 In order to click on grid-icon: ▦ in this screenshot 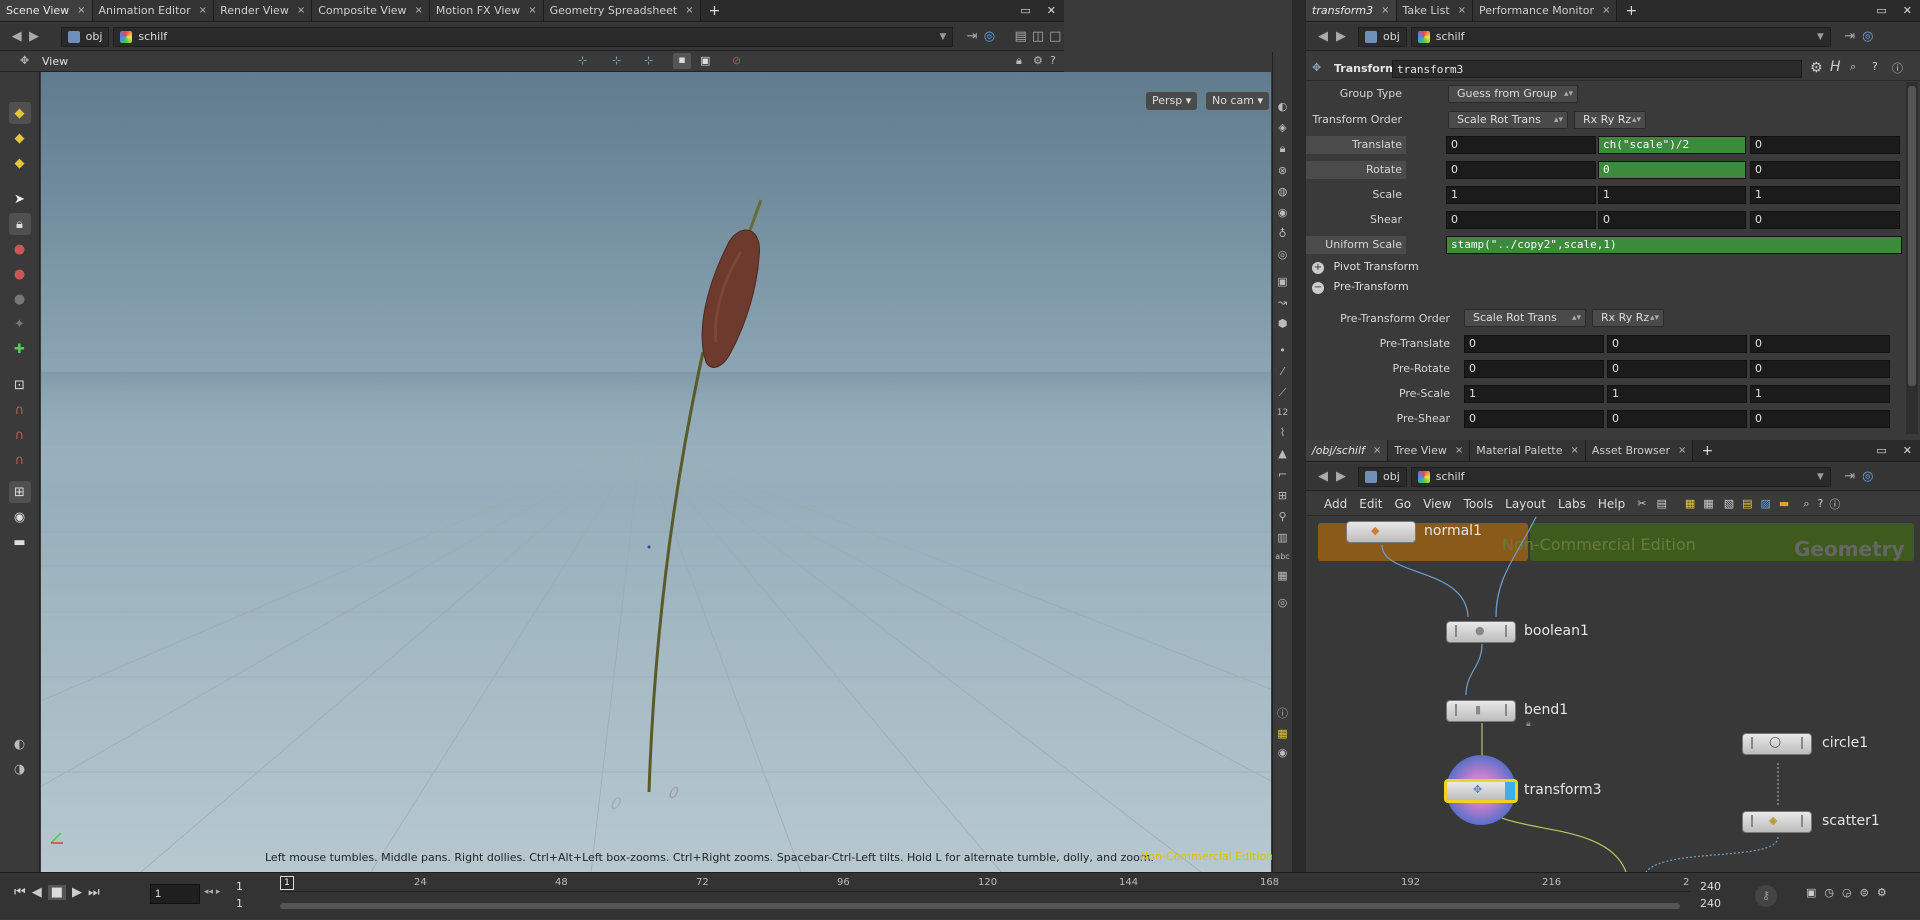, I will do `click(1690, 503)`.